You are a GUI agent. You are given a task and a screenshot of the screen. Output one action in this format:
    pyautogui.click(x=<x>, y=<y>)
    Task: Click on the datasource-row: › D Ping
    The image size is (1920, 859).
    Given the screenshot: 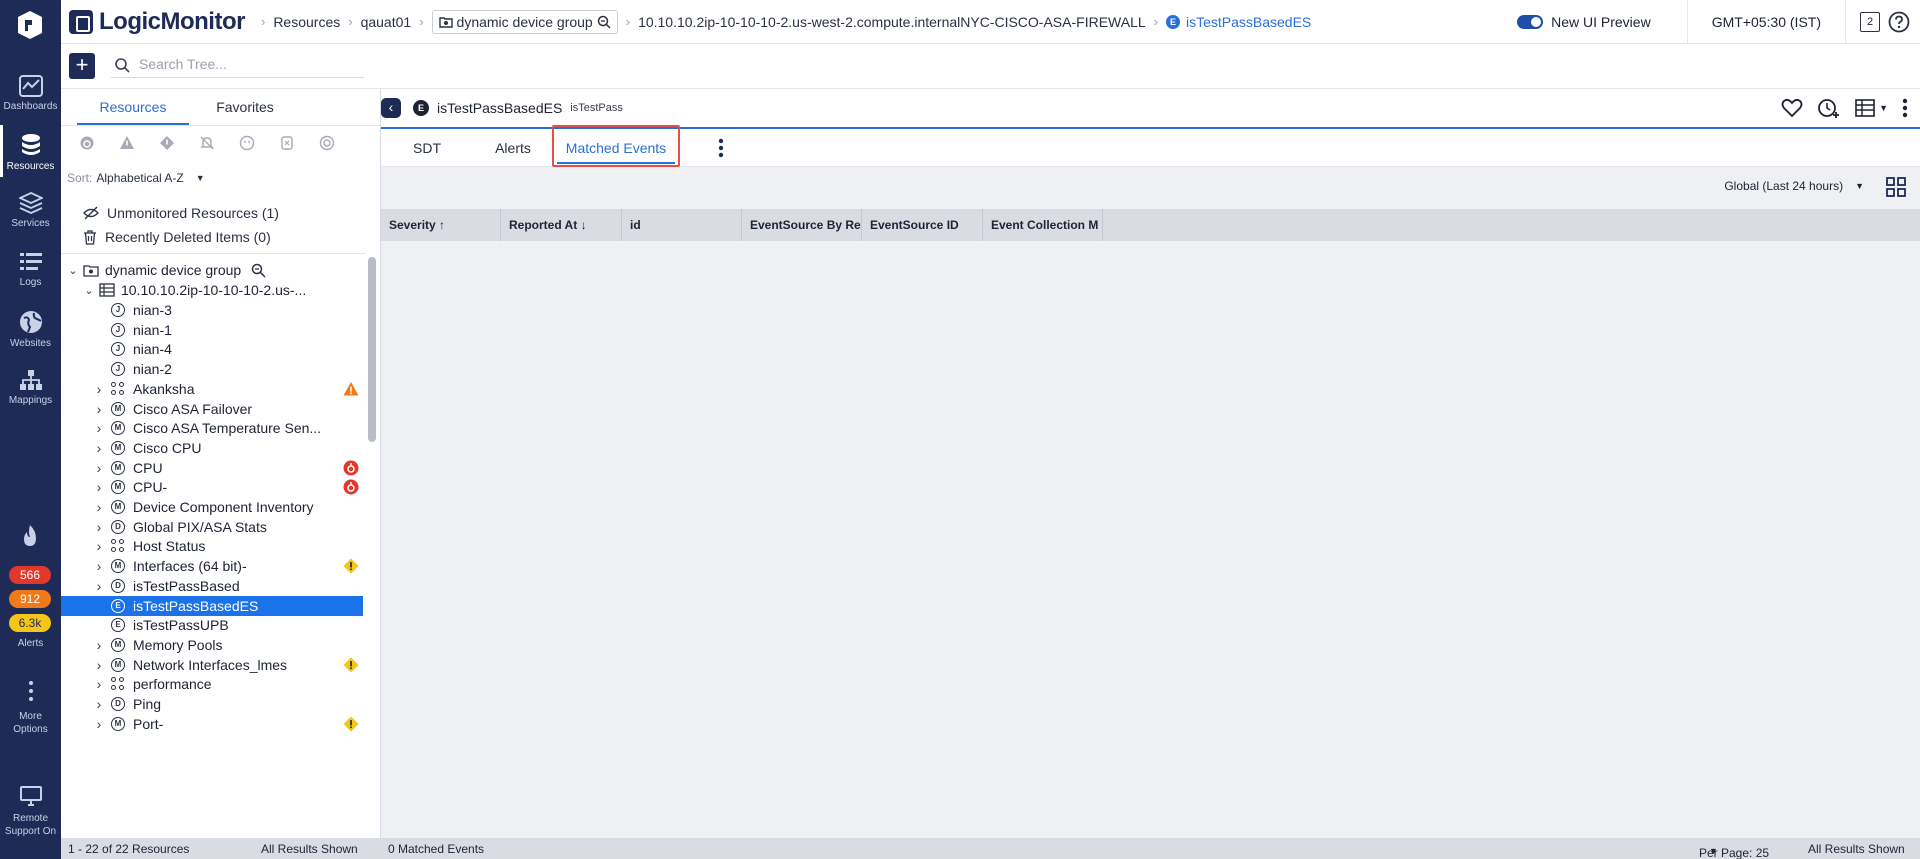 What is the action you would take?
    pyautogui.click(x=212, y=704)
    